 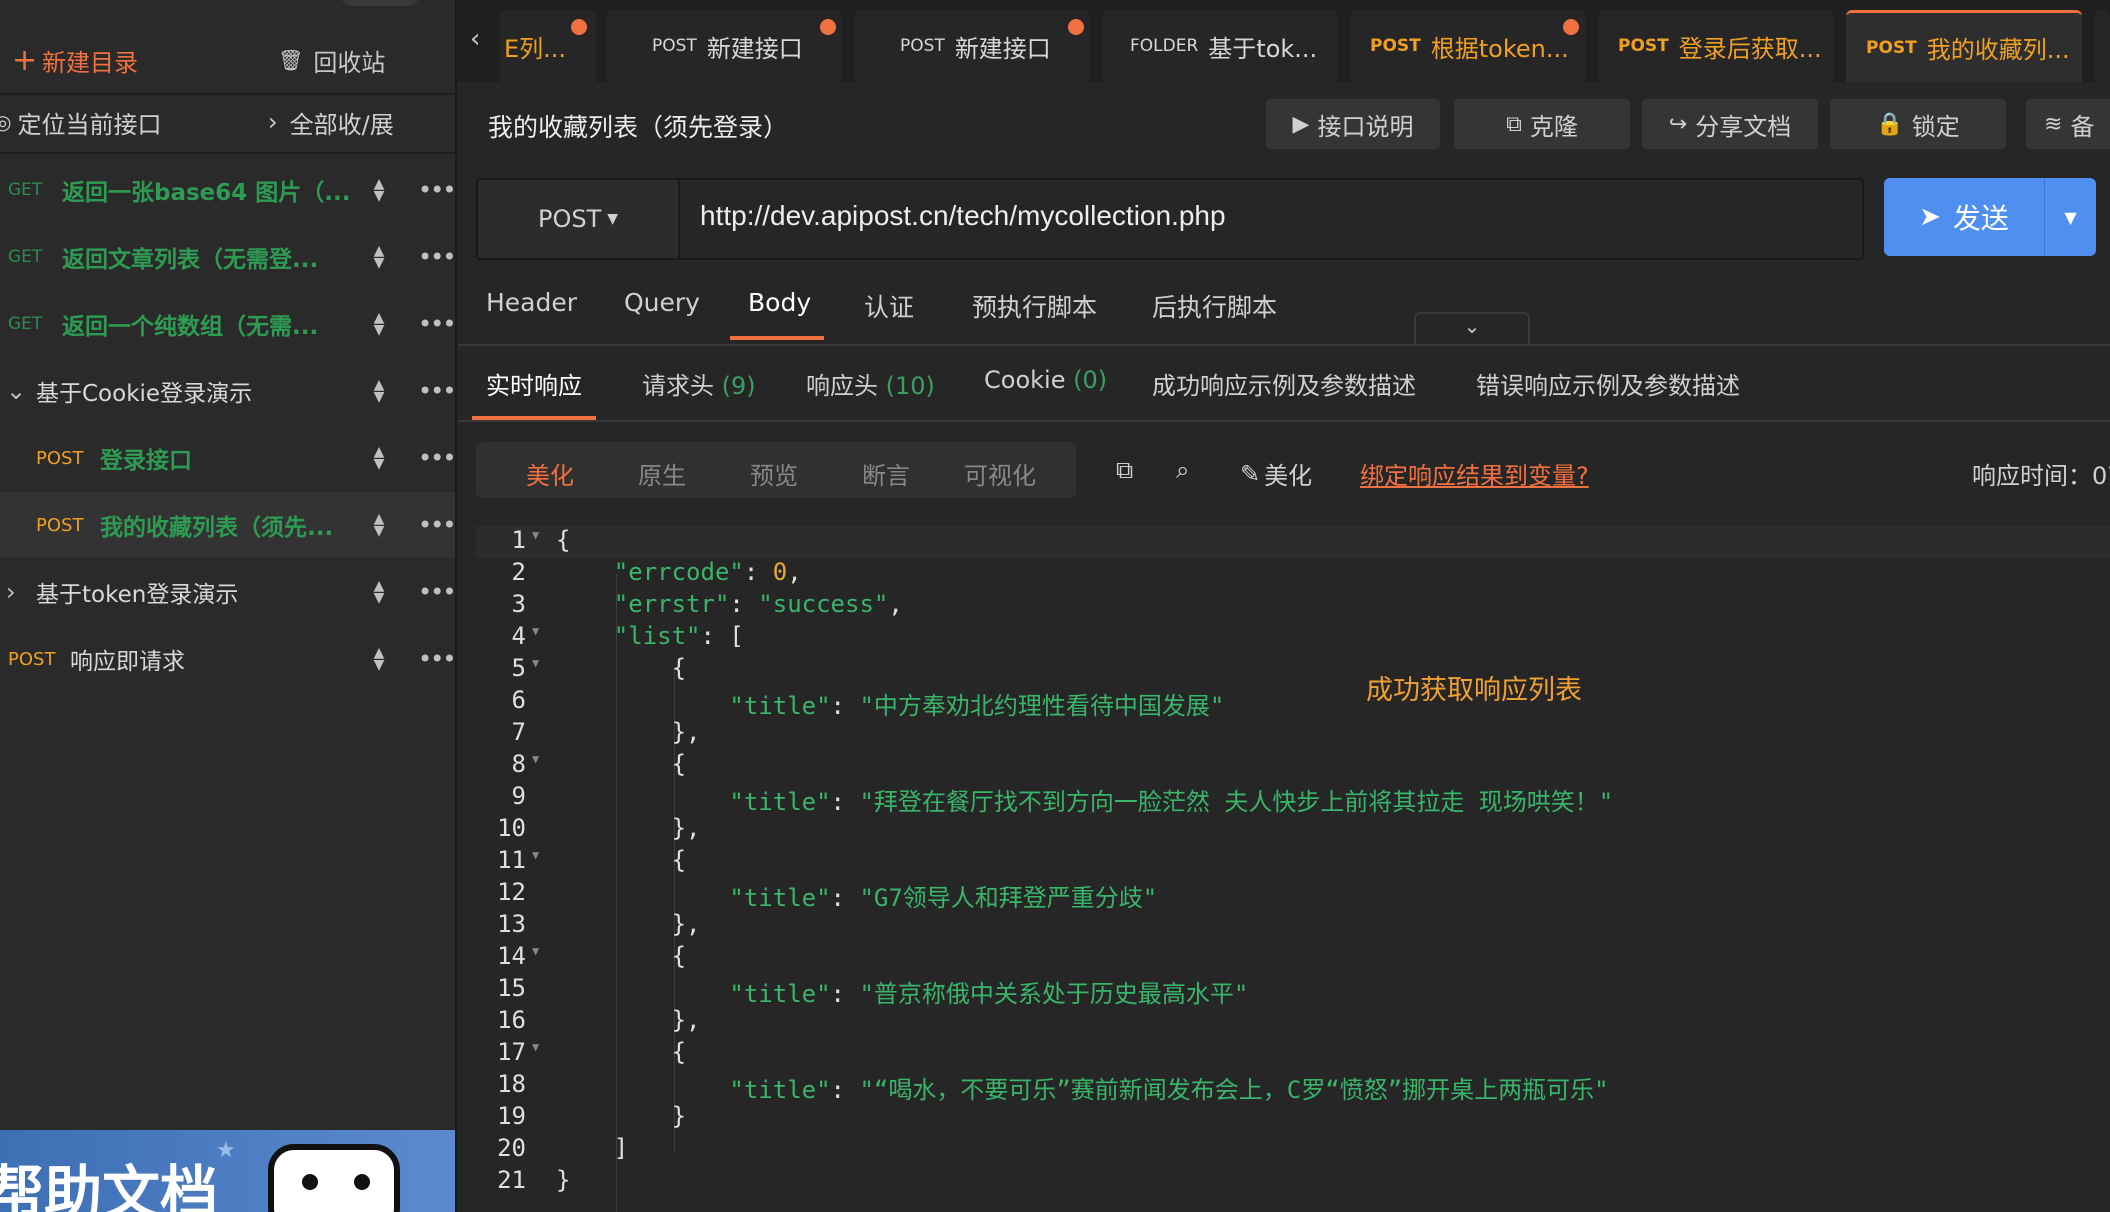 What do you see at coordinates (592, 1052) in the screenshot?
I see `code-line: 17 ▼ {` at bounding box center [592, 1052].